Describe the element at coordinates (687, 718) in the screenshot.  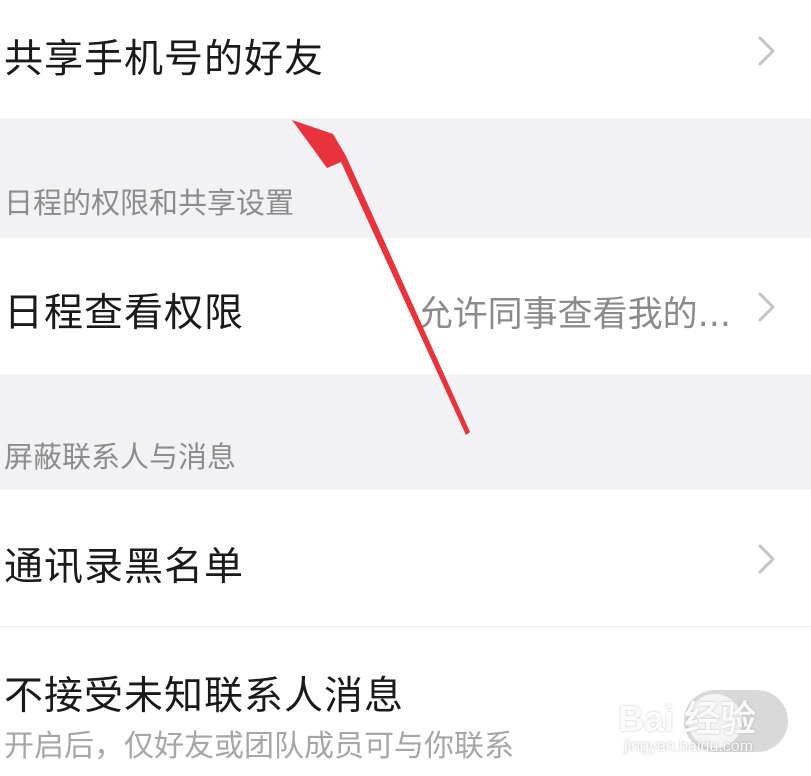
I see `watermark-logo: Bai 经验` at that location.